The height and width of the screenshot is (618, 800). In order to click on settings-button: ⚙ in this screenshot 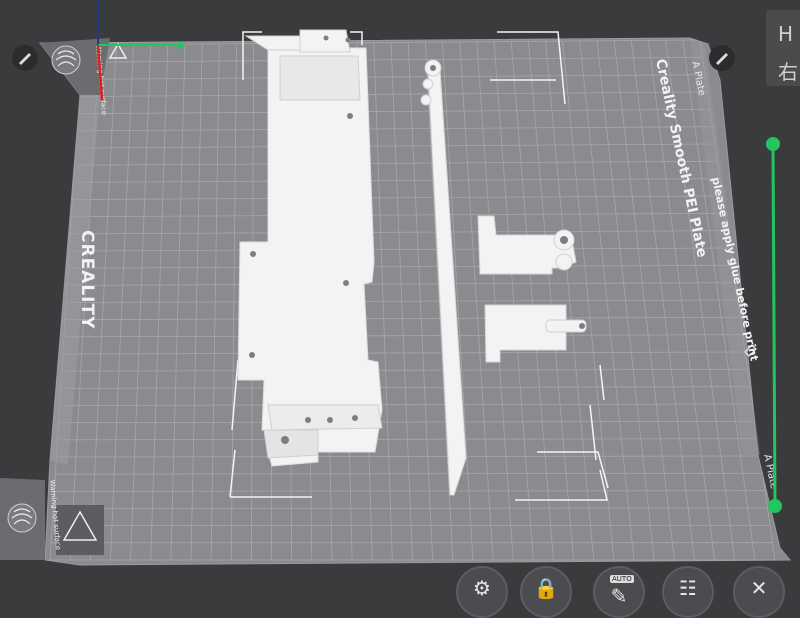, I will do `click(482, 592)`.